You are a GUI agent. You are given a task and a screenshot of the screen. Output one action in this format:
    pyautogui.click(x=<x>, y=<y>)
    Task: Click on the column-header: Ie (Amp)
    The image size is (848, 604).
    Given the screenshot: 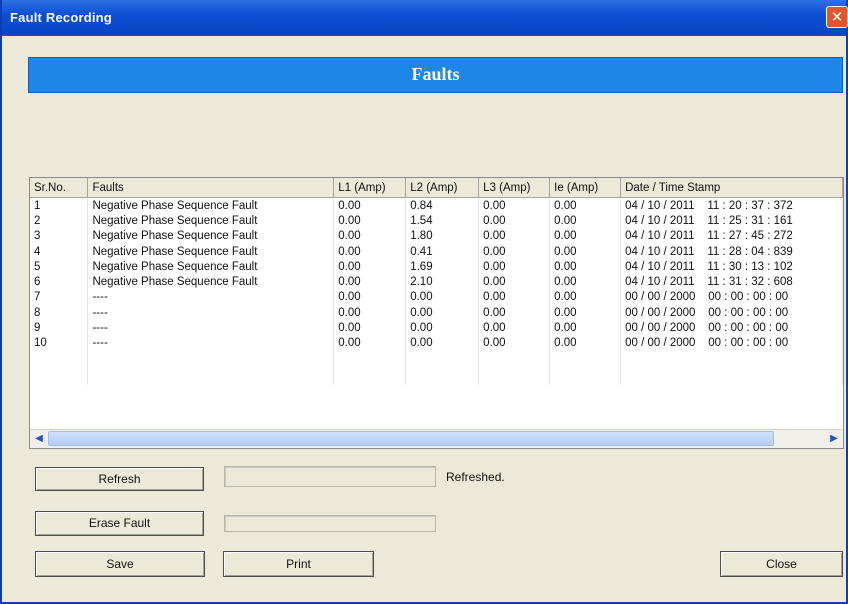 What is the action you would take?
    pyautogui.click(x=585, y=188)
    